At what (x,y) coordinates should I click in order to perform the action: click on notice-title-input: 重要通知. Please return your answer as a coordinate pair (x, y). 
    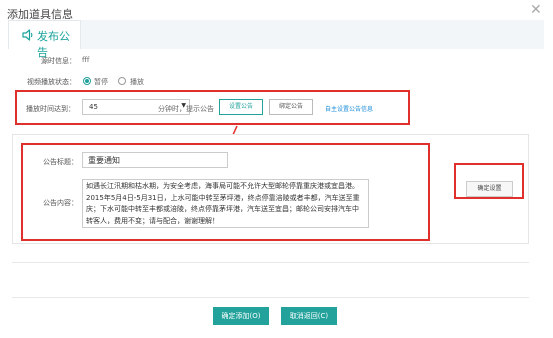
    Looking at the image, I should click on (155, 160).